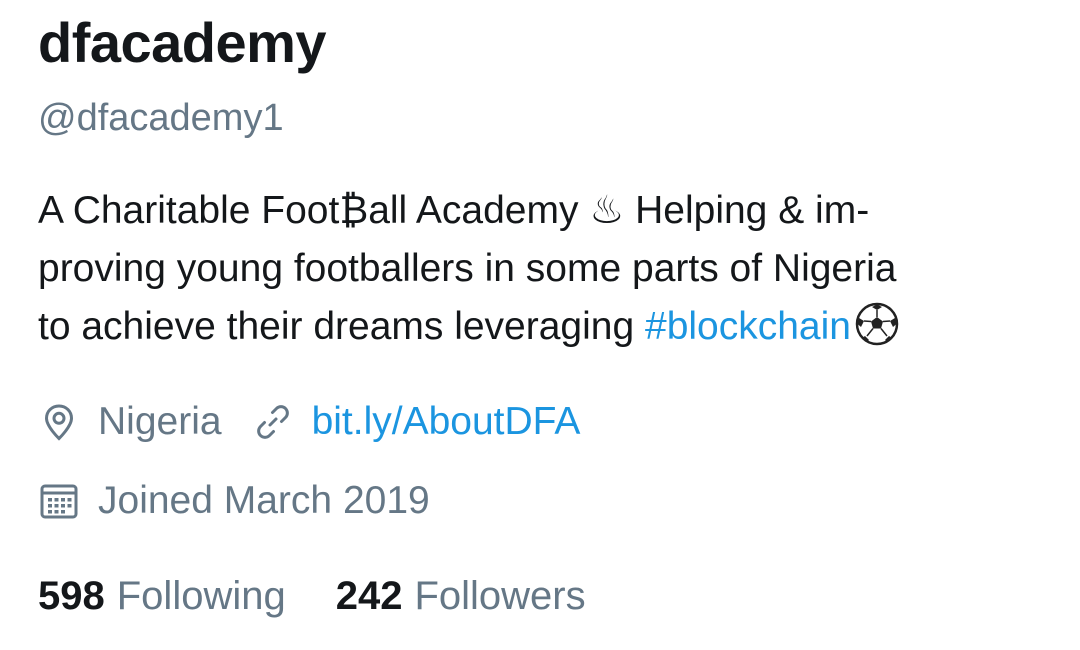 Image resolution: width=1080 pixels, height=650 pixels. Describe the element at coordinates (341, 326) in the screenshot. I see `bio-line-3-text: to achieve their dreams leveraging` at that location.